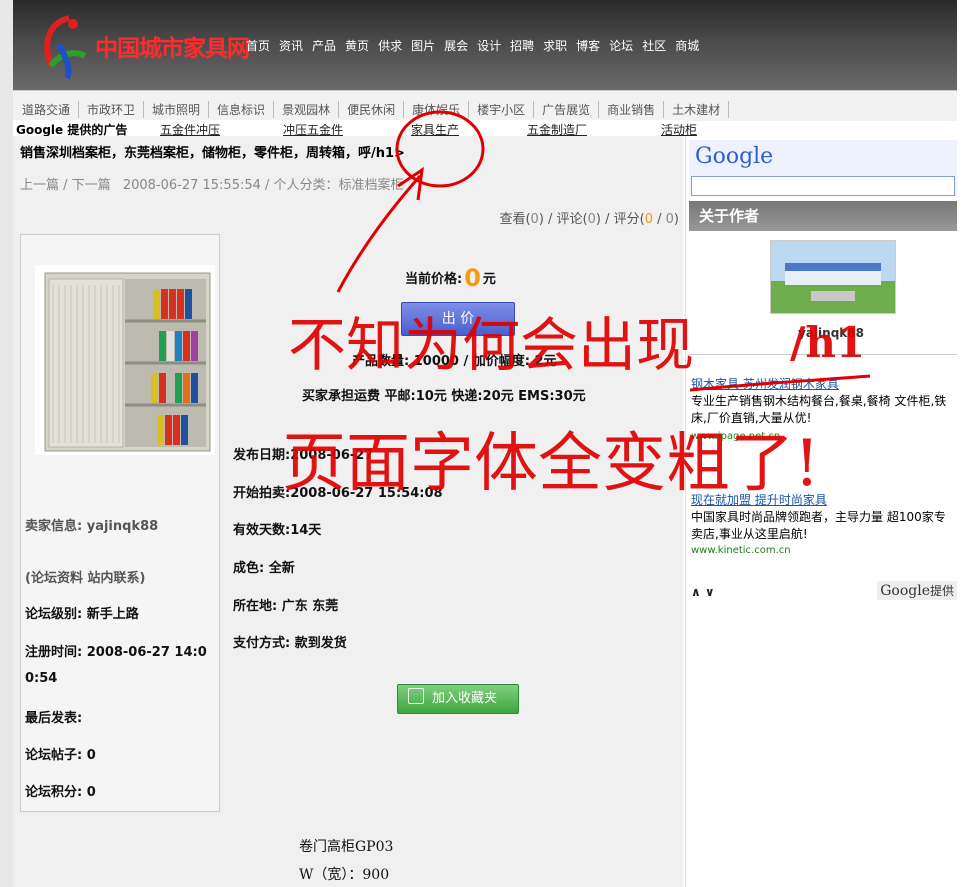 This screenshot has width=977, height=887. Describe the element at coordinates (502, 109) in the screenshot. I see `category-item: 楼宇小区` at that location.